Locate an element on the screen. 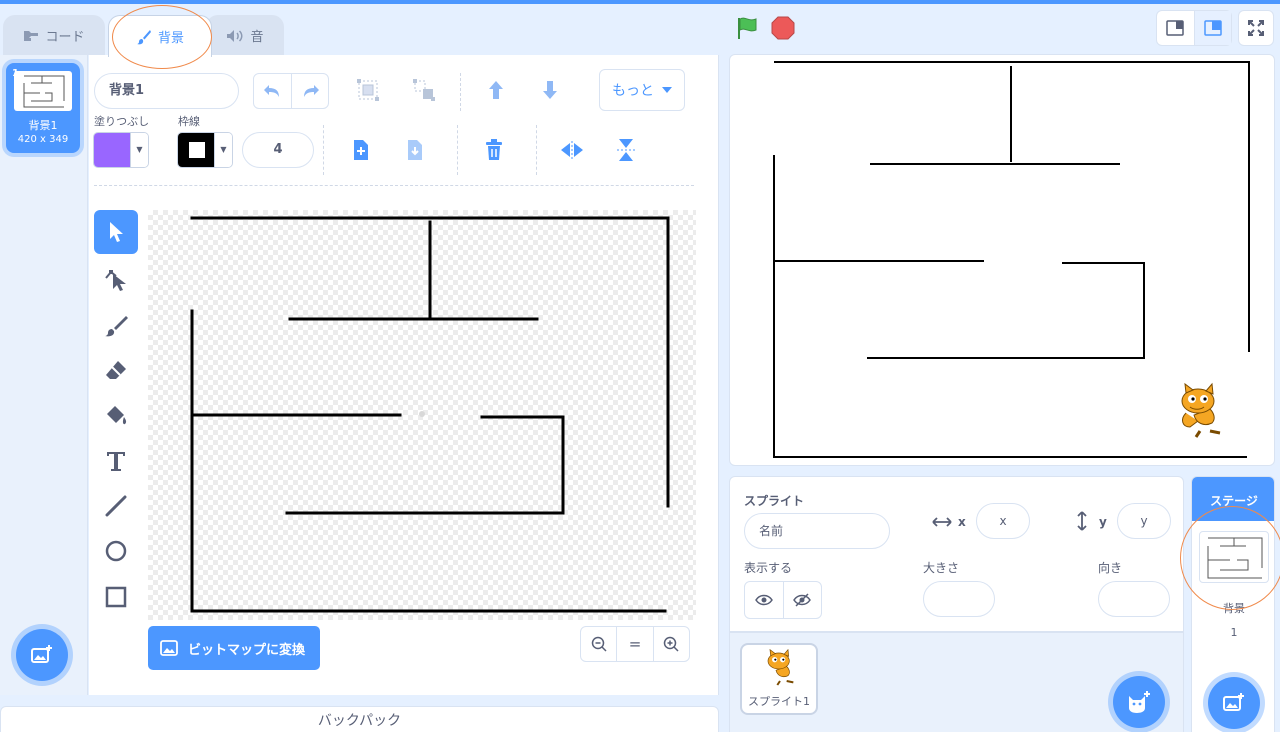 The image size is (1280, 732). select-tool is located at coordinates (116, 232).